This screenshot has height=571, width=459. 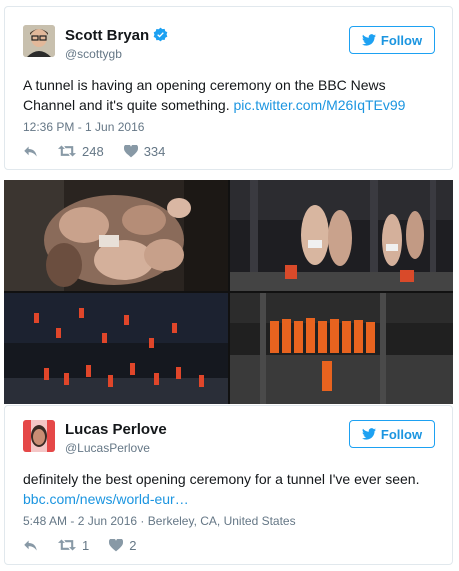 I want to click on tweet-actions: 1 2, so click(x=89, y=545).